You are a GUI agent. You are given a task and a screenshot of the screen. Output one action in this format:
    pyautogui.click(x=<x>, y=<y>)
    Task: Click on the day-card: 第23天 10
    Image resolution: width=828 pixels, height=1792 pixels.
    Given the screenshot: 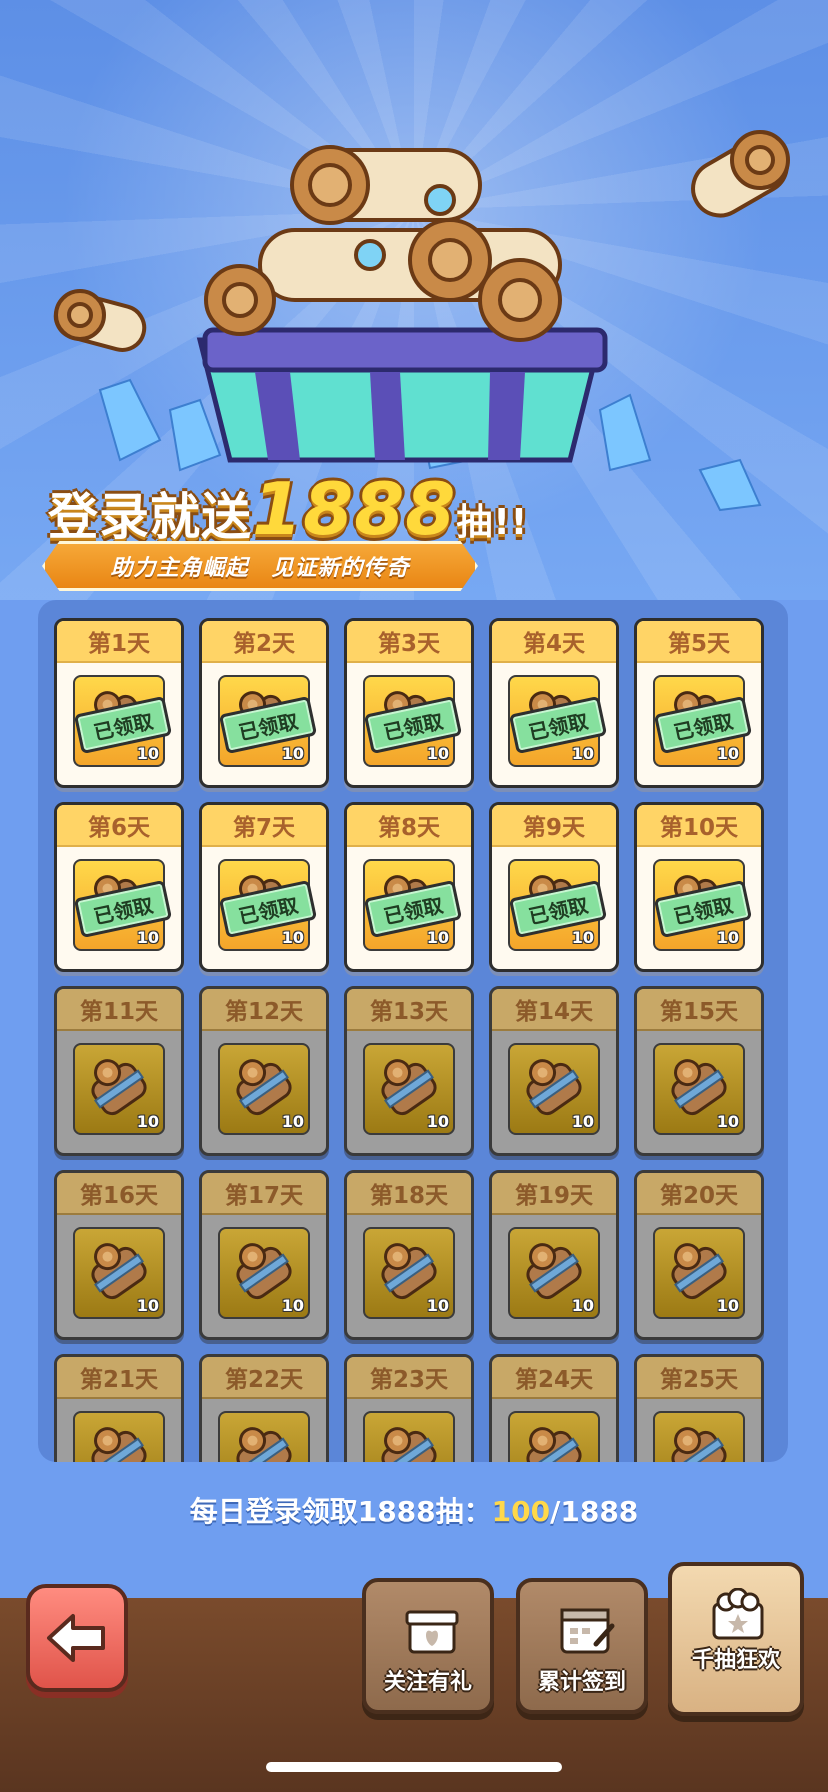 What is the action you would take?
    pyautogui.click(x=409, y=1408)
    